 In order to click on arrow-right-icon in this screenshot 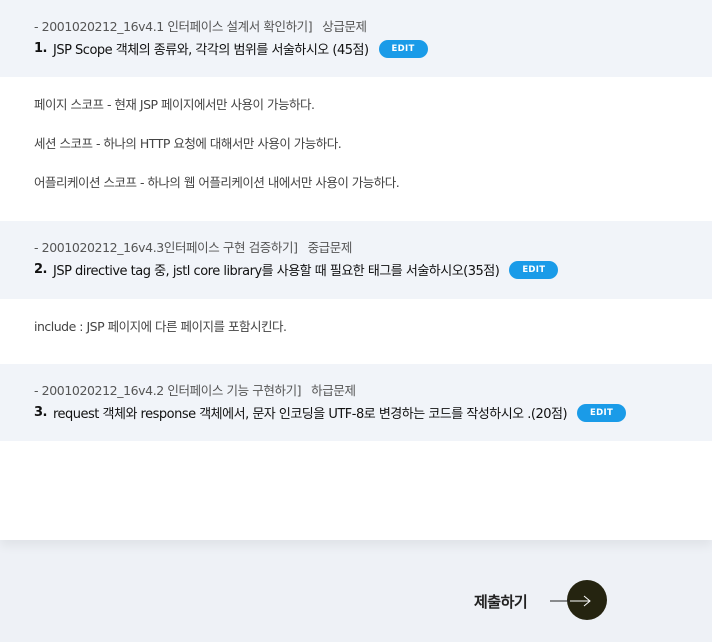, I will do `click(570, 601)`.